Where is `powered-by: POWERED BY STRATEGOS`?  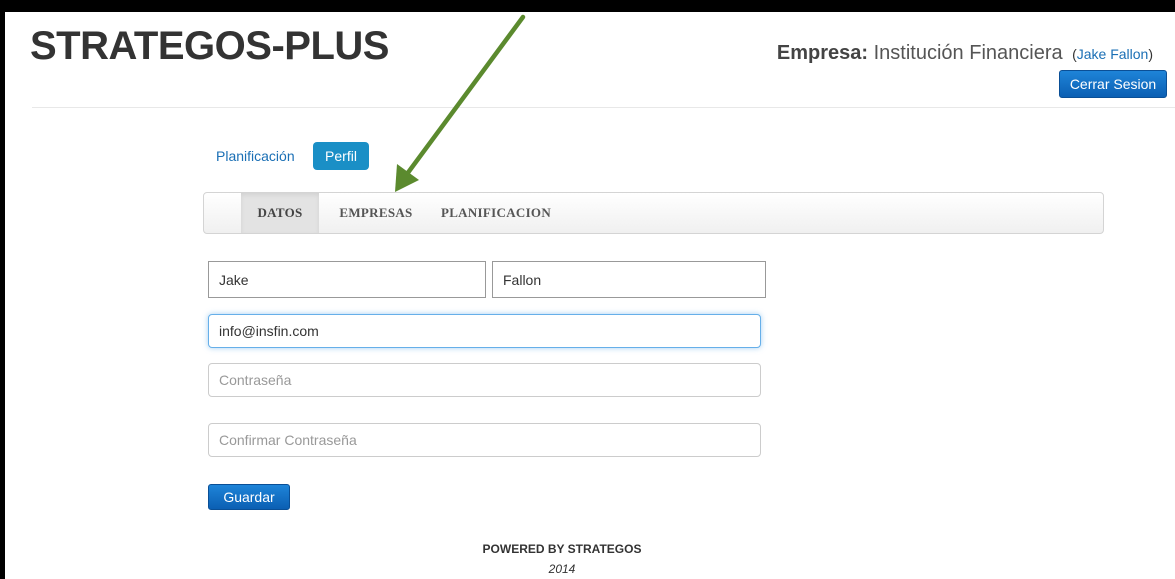 powered-by: POWERED BY STRATEGOS is located at coordinates (562, 549).